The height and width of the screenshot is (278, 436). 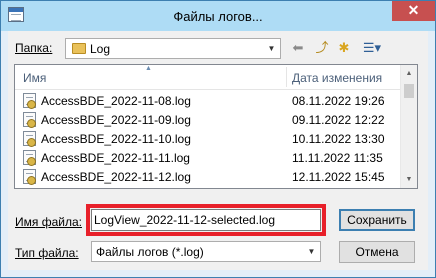 I want to click on scroll-down-icon: ▼, so click(x=409, y=179).